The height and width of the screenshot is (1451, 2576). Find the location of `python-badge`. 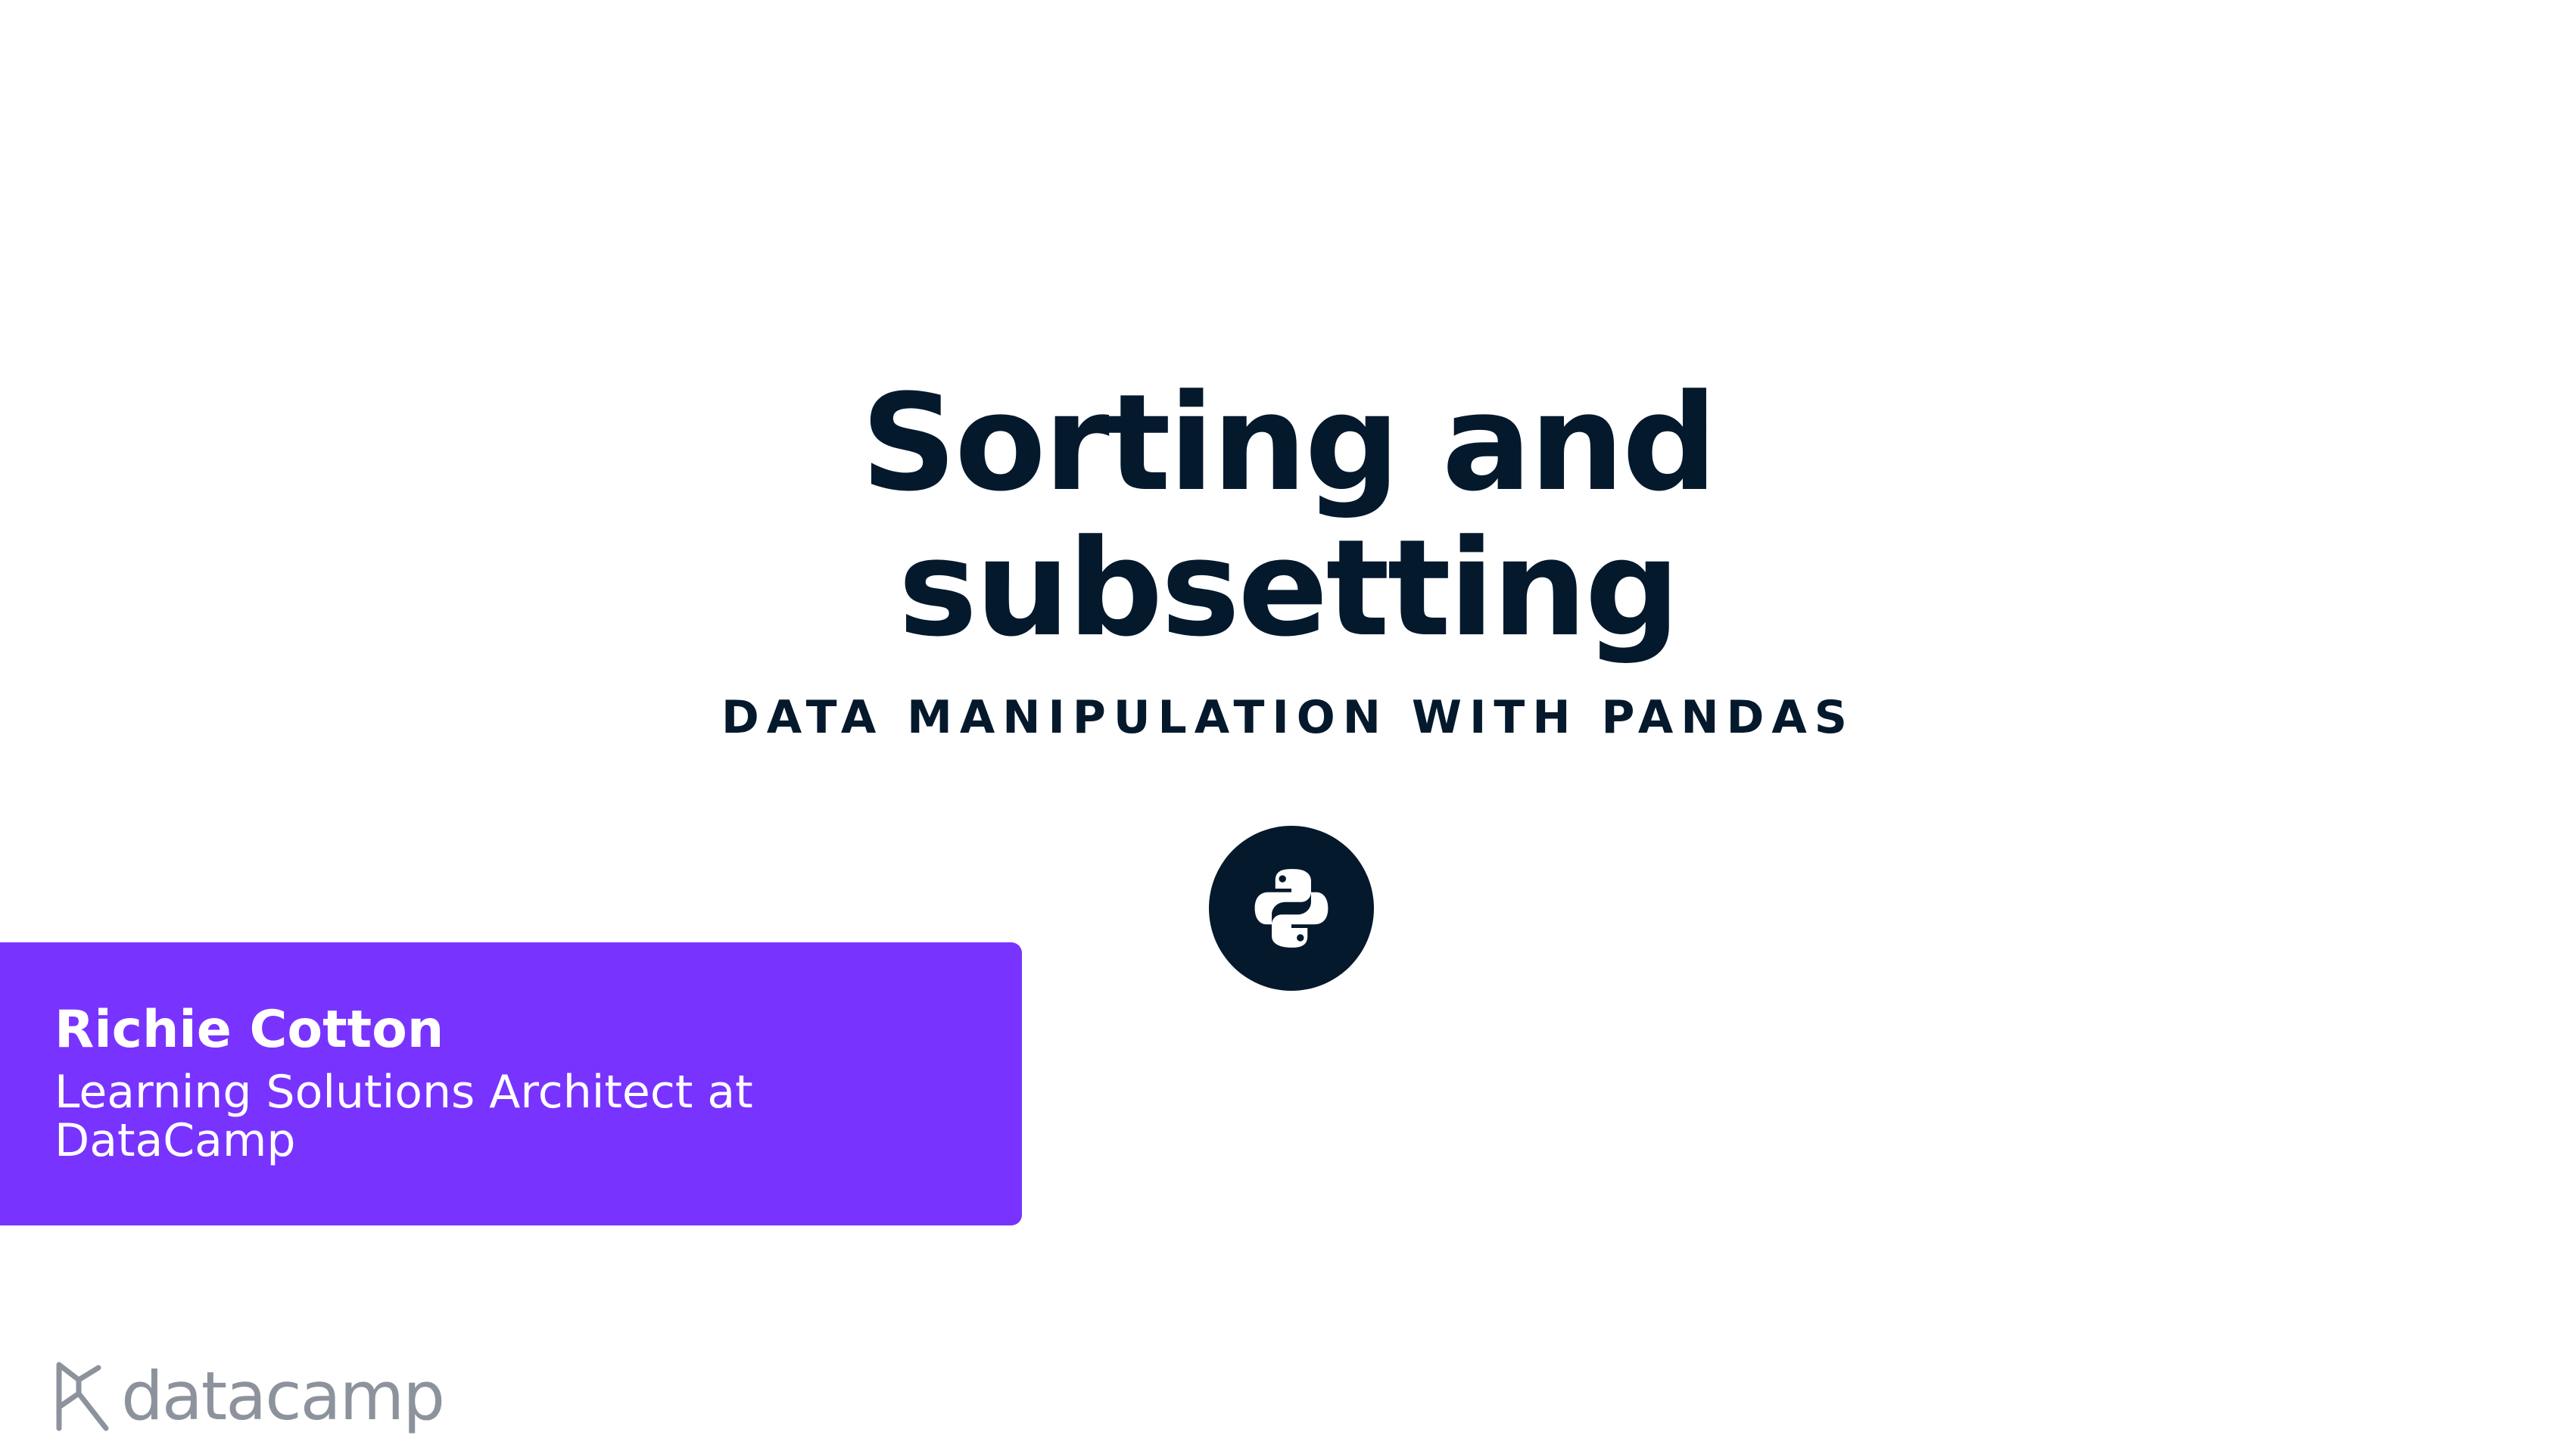

python-badge is located at coordinates (1291, 909).